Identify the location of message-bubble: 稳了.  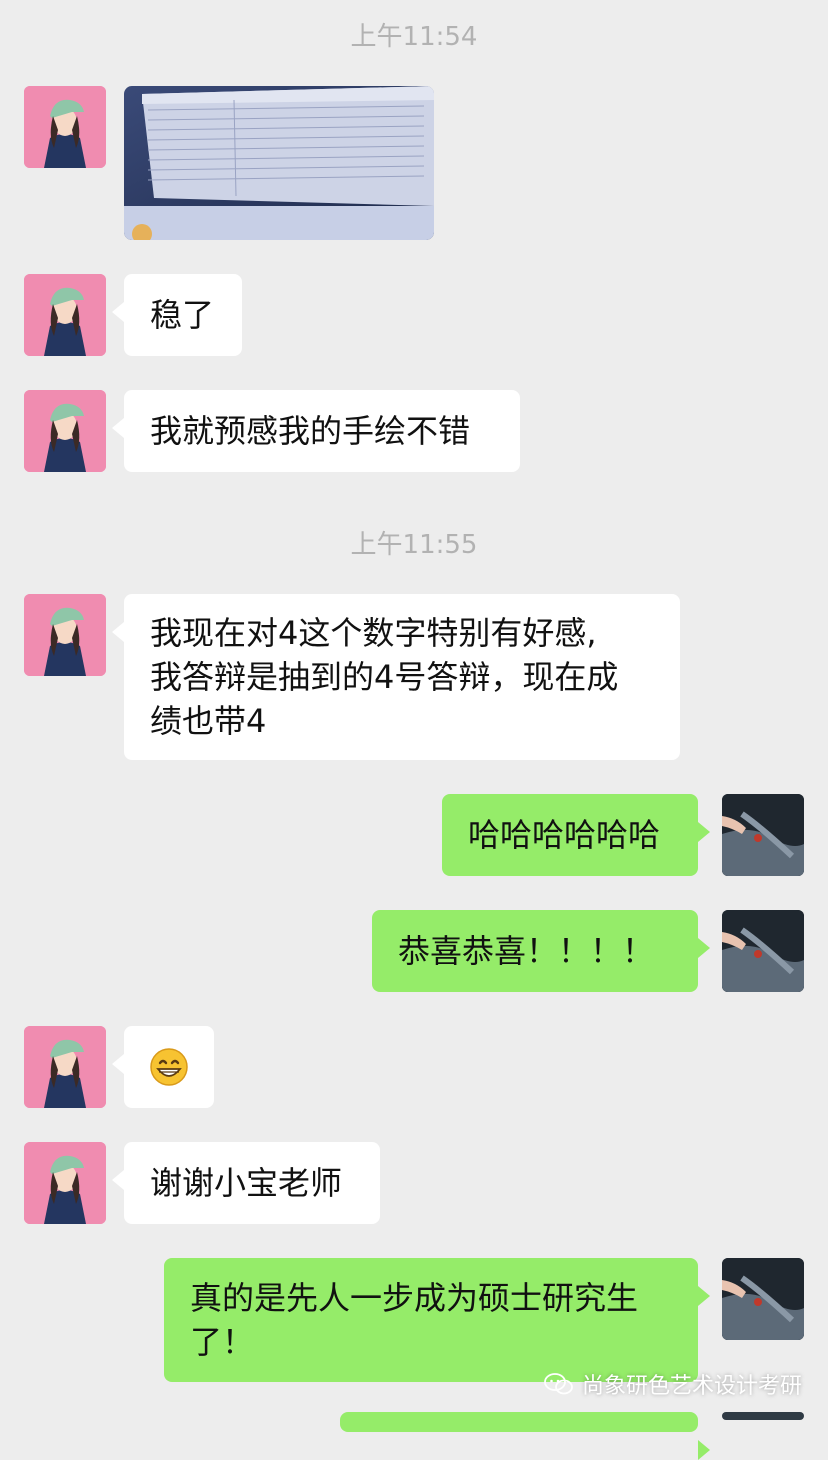
(177, 315).